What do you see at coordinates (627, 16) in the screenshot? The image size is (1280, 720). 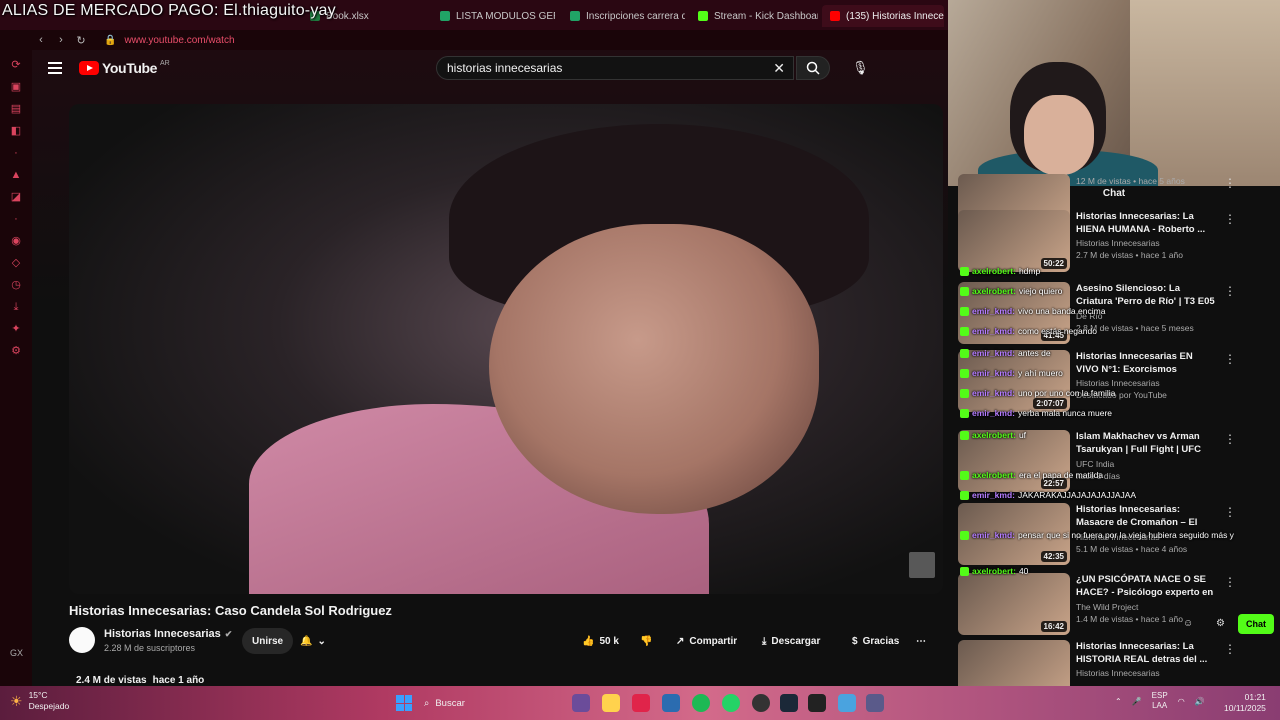 I see `browser-tab: Inscripciones carrera de` at bounding box center [627, 16].